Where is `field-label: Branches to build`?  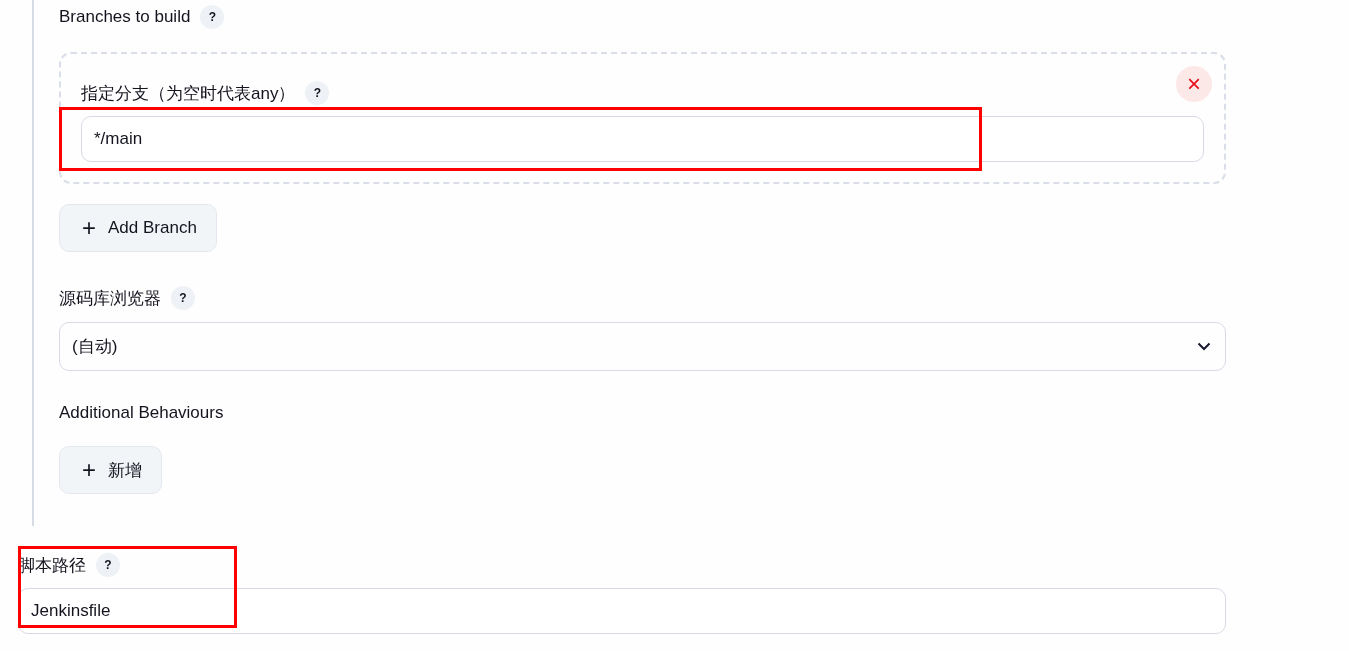
field-label: Branches to build is located at coordinates (125, 17).